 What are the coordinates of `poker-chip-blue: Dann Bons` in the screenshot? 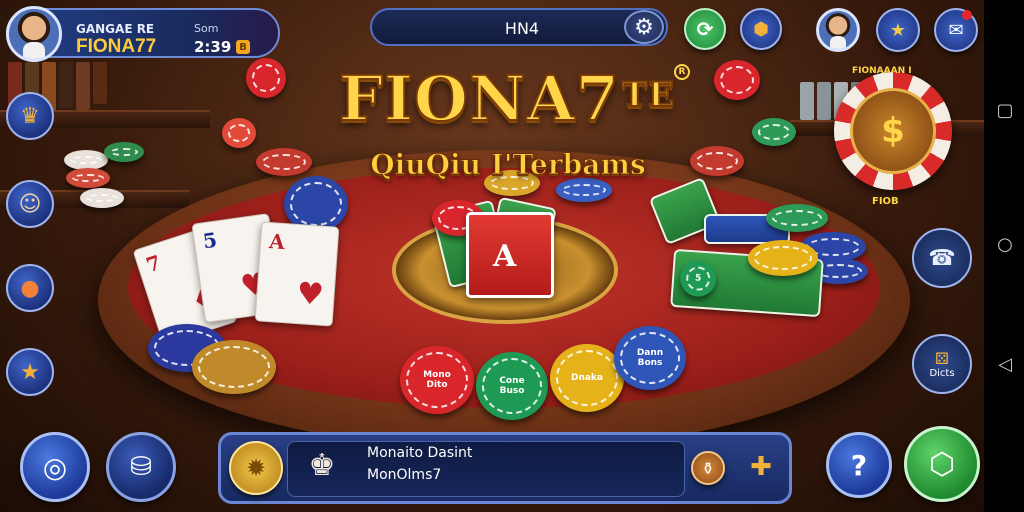 It's located at (650, 358).